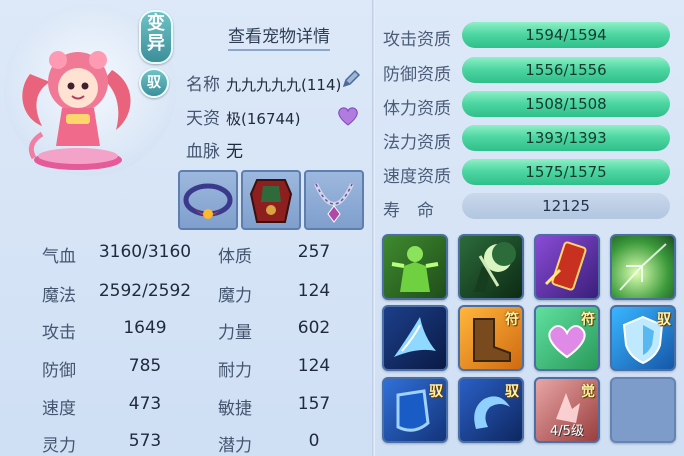  What do you see at coordinates (567, 338) in the screenshot?
I see `skill-slot-7: 符` at bounding box center [567, 338].